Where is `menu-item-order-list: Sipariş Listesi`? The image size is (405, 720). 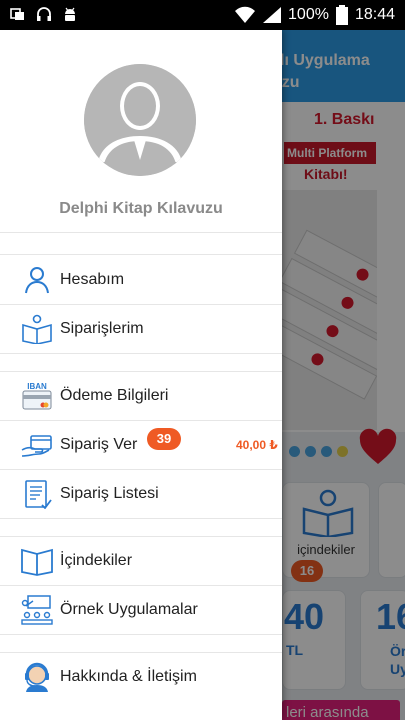 menu-item-order-list: Sipariş Listesi is located at coordinates (141, 494).